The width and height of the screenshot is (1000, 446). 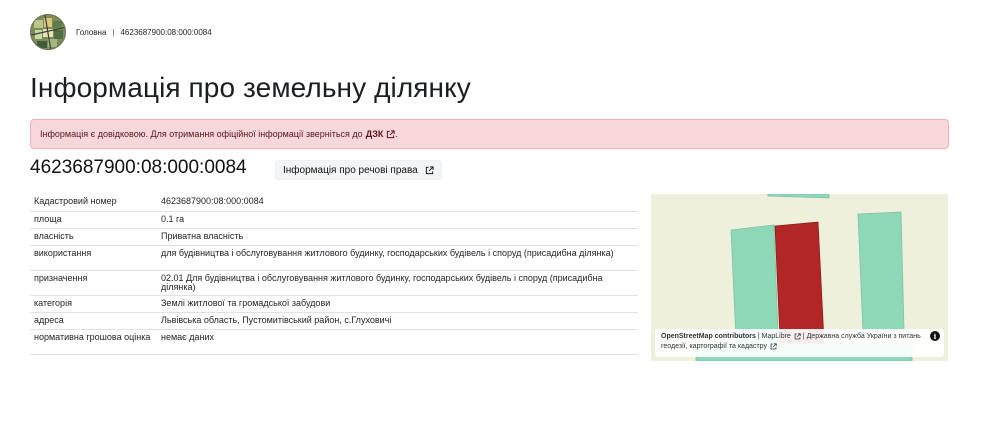 I want to click on alert-trailing: ., so click(x=396, y=134).